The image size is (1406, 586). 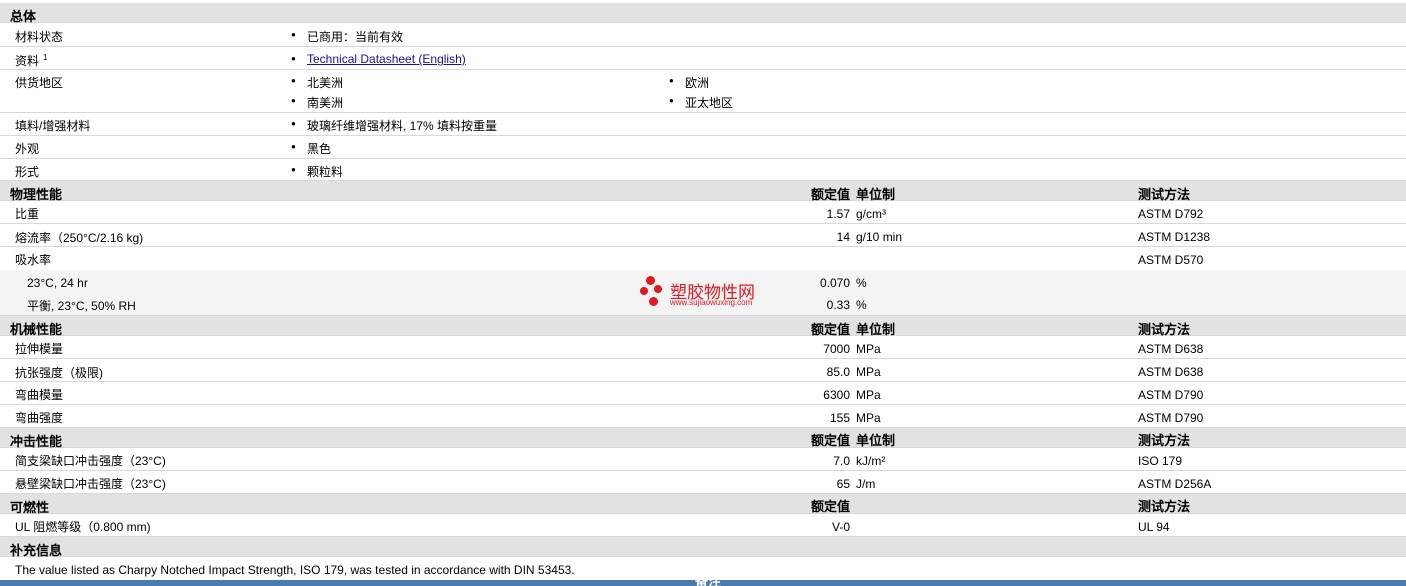 What do you see at coordinates (53, 126) in the screenshot?
I see `row-label: 填料/增强材料` at bounding box center [53, 126].